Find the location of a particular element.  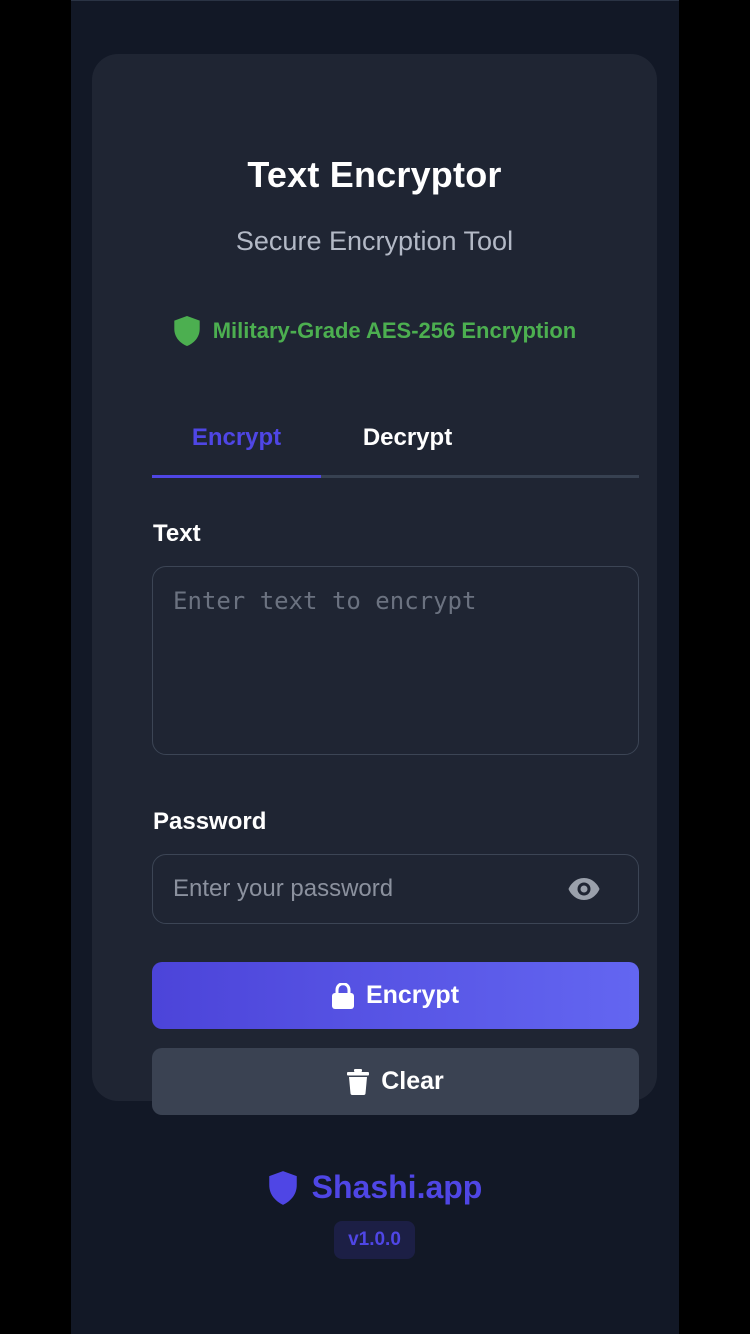

trash-icon is located at coordinates (358, 1081).